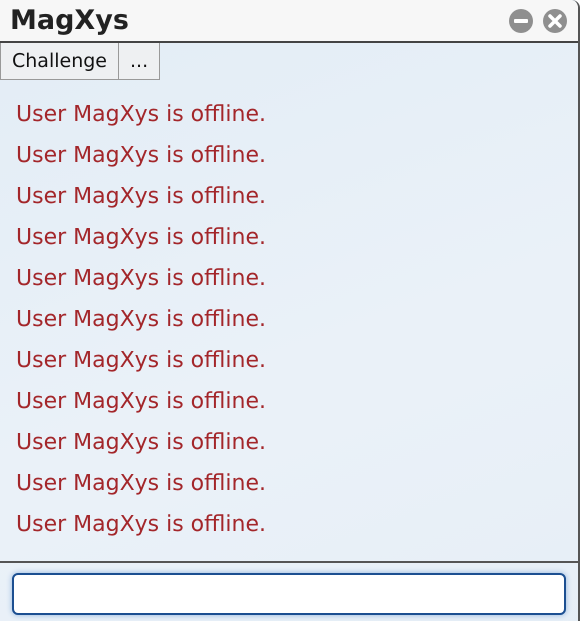 The width and height of the screenshot is (582, 621). I want to click on minimize-icon, so click(521, 21).